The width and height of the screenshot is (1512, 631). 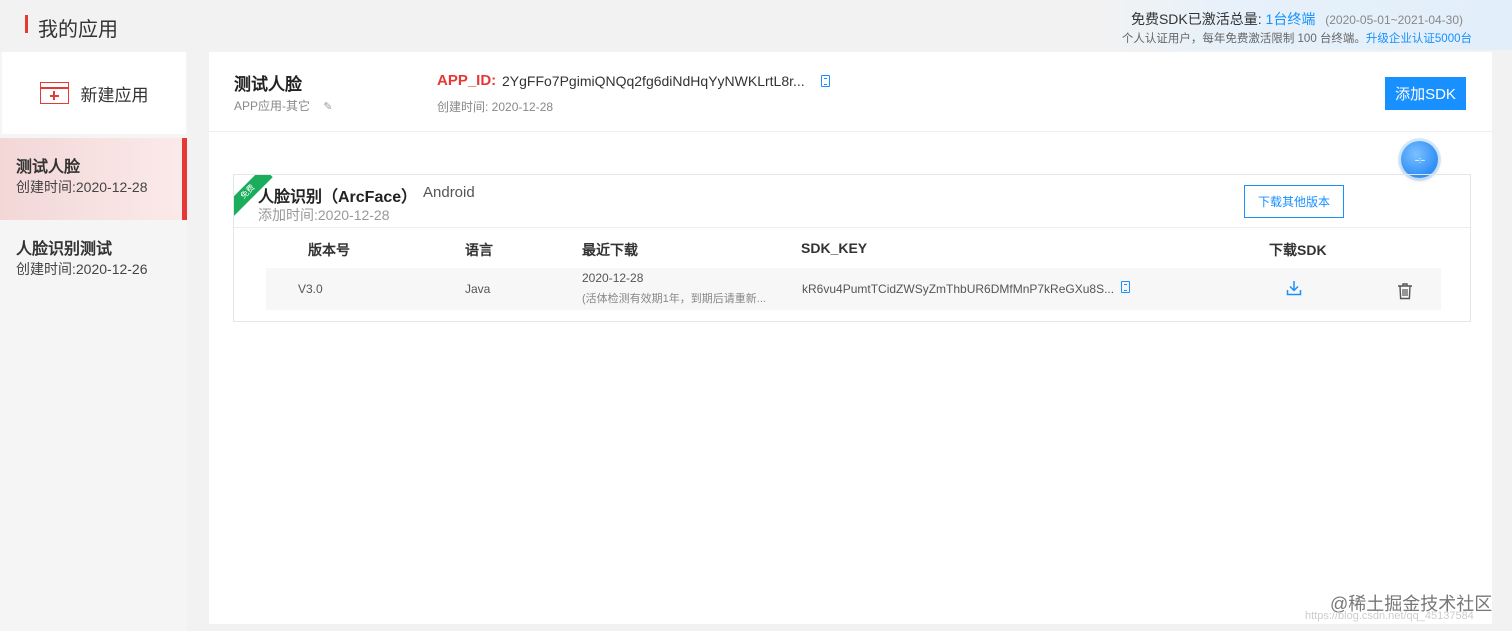 What do you see at coordinates (64, 249) in the screenshot?
I see `app-item-name: 人脸识别测试` at bounding box center [64, 249].